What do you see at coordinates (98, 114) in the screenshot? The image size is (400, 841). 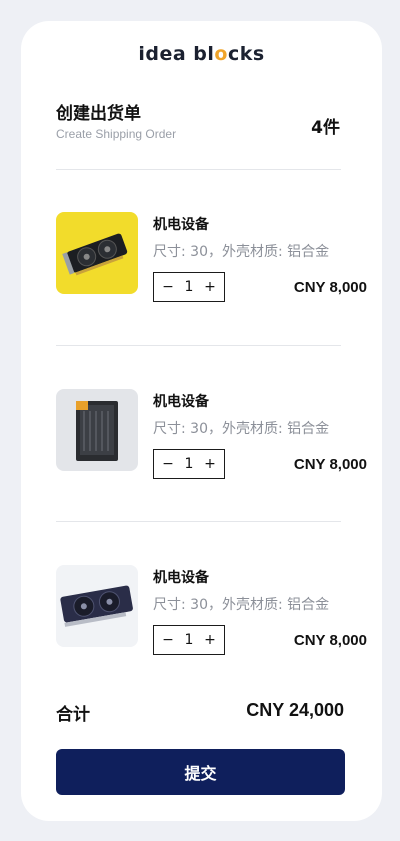 I see `page-title: 创建出货单` at bounding box center [98, 114].